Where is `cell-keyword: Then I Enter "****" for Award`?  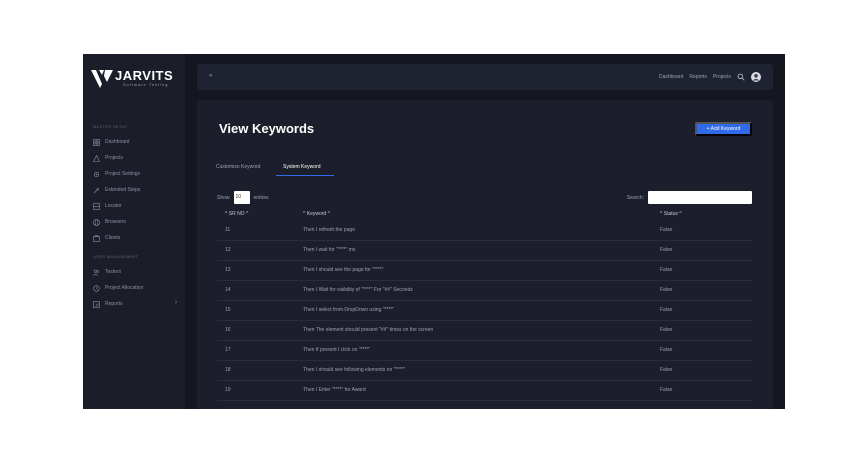
cell-keyword: Then I Enter "****" for Award is located at coordinates (481, 390).